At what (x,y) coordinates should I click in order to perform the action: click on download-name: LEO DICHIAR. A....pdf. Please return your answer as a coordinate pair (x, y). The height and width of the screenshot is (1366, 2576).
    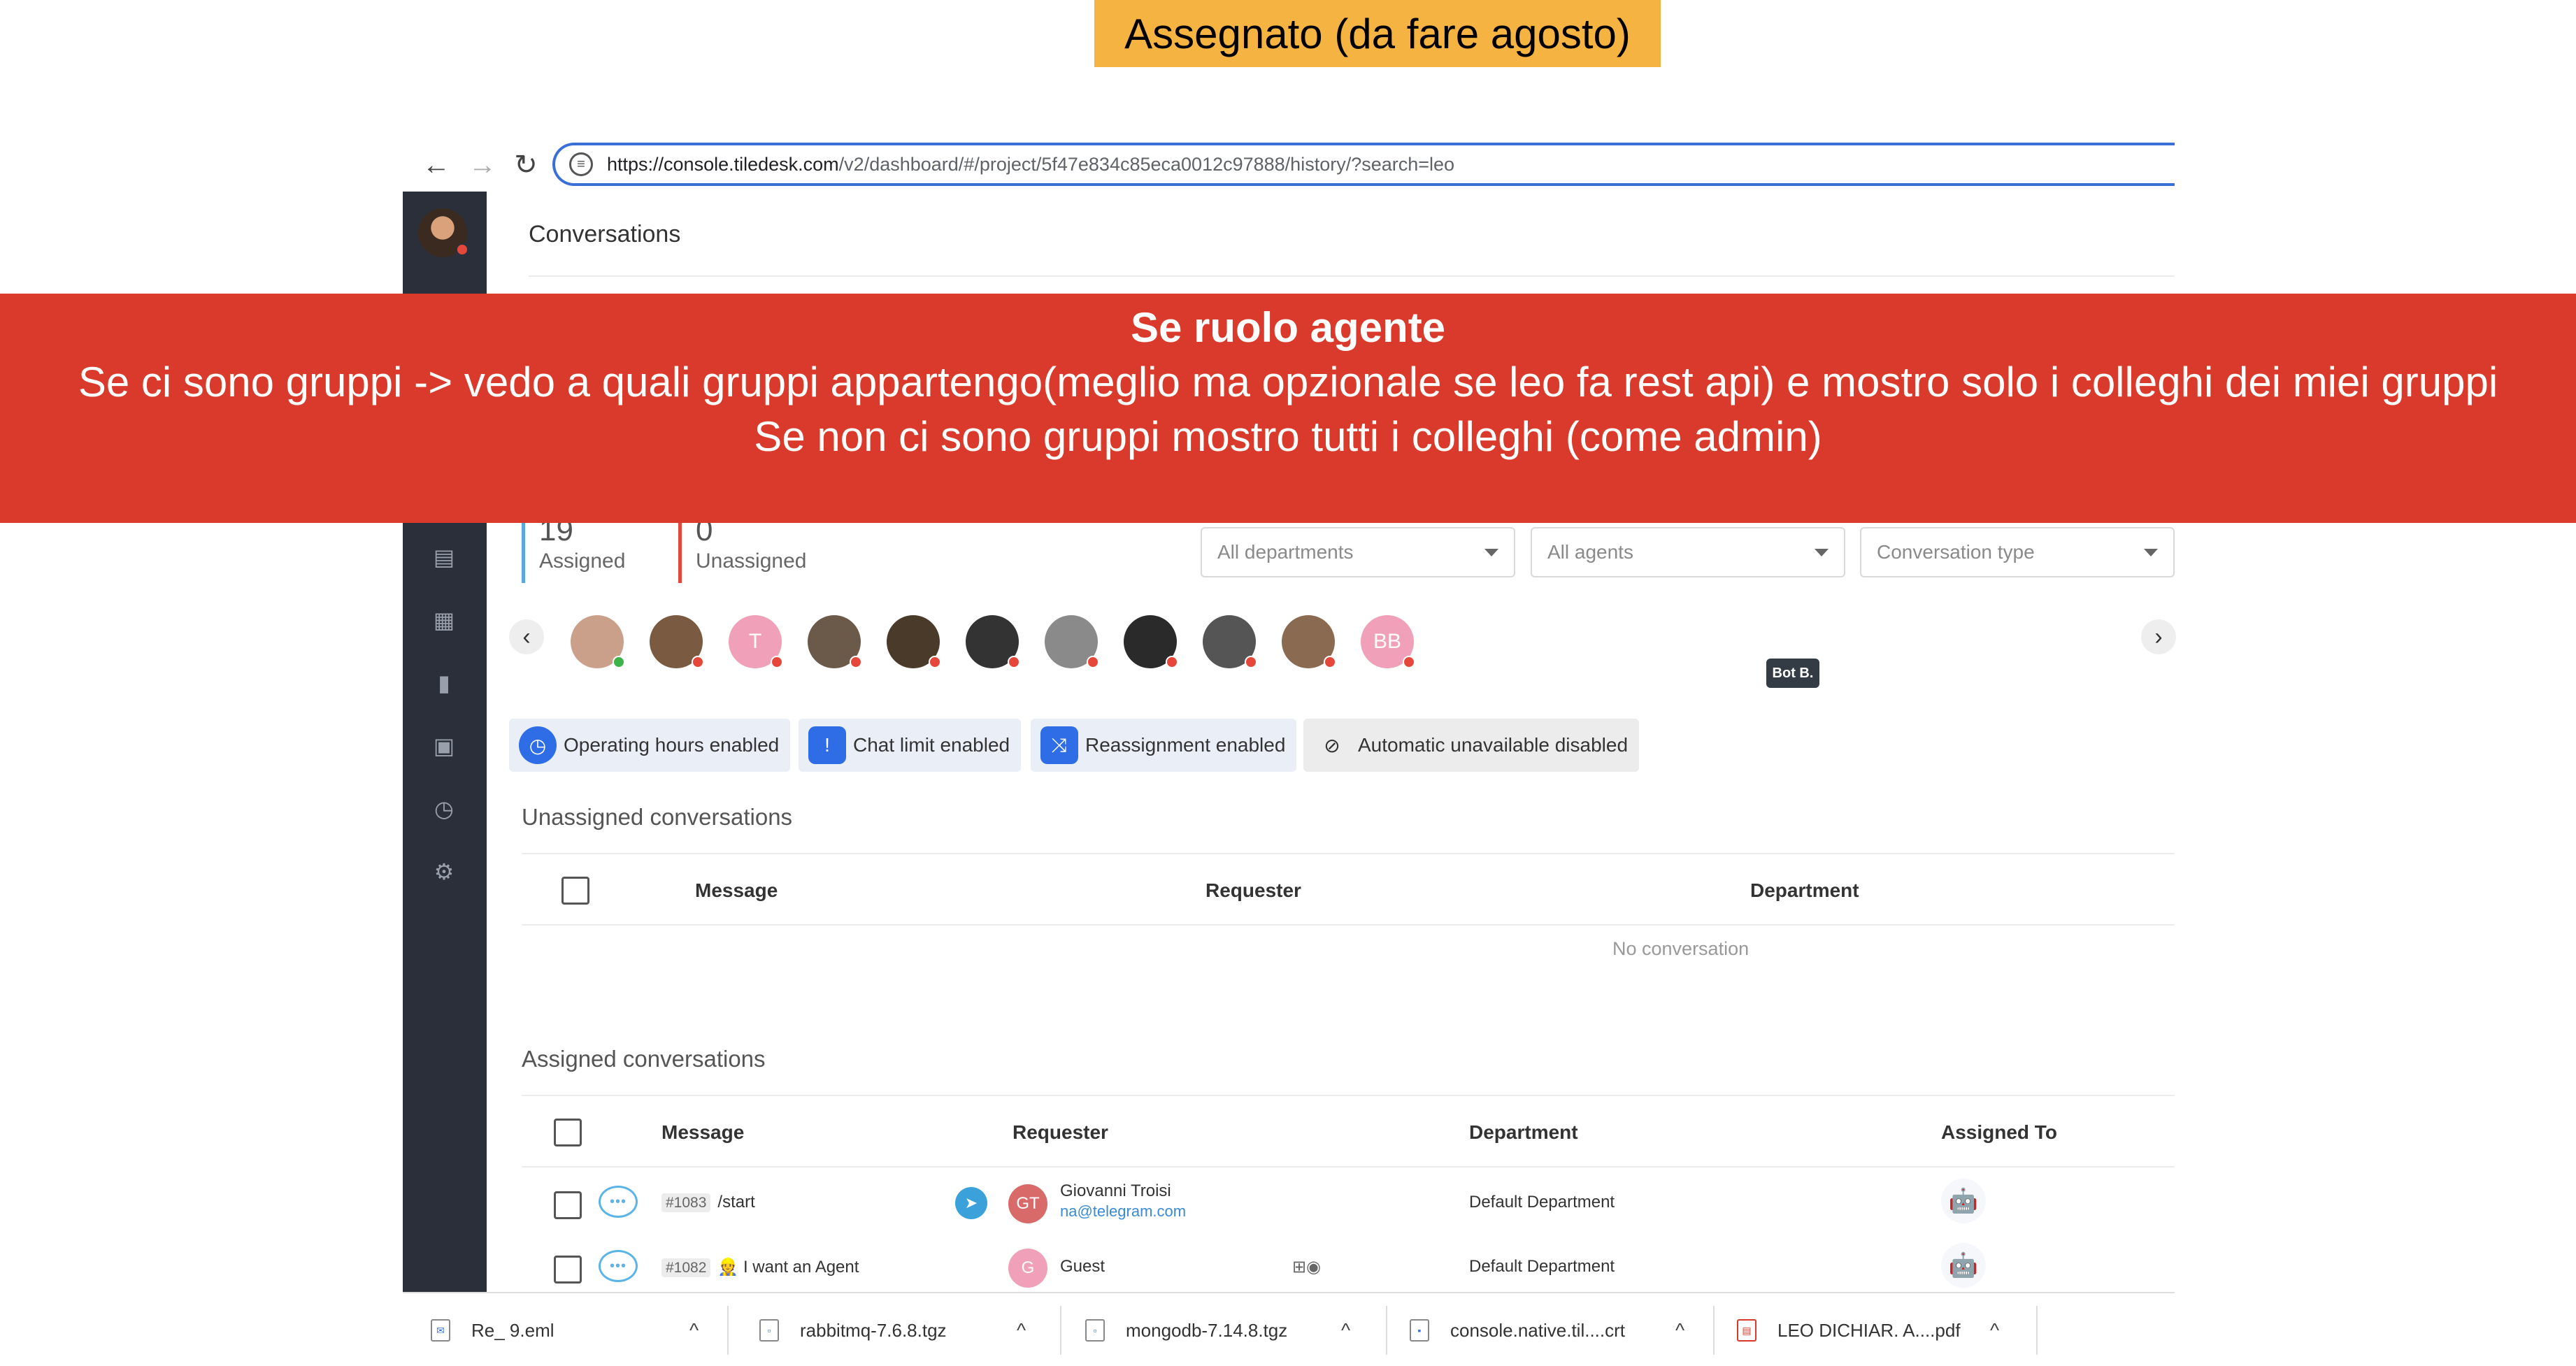
    Looking at the image, I should click on (1869, 1330).